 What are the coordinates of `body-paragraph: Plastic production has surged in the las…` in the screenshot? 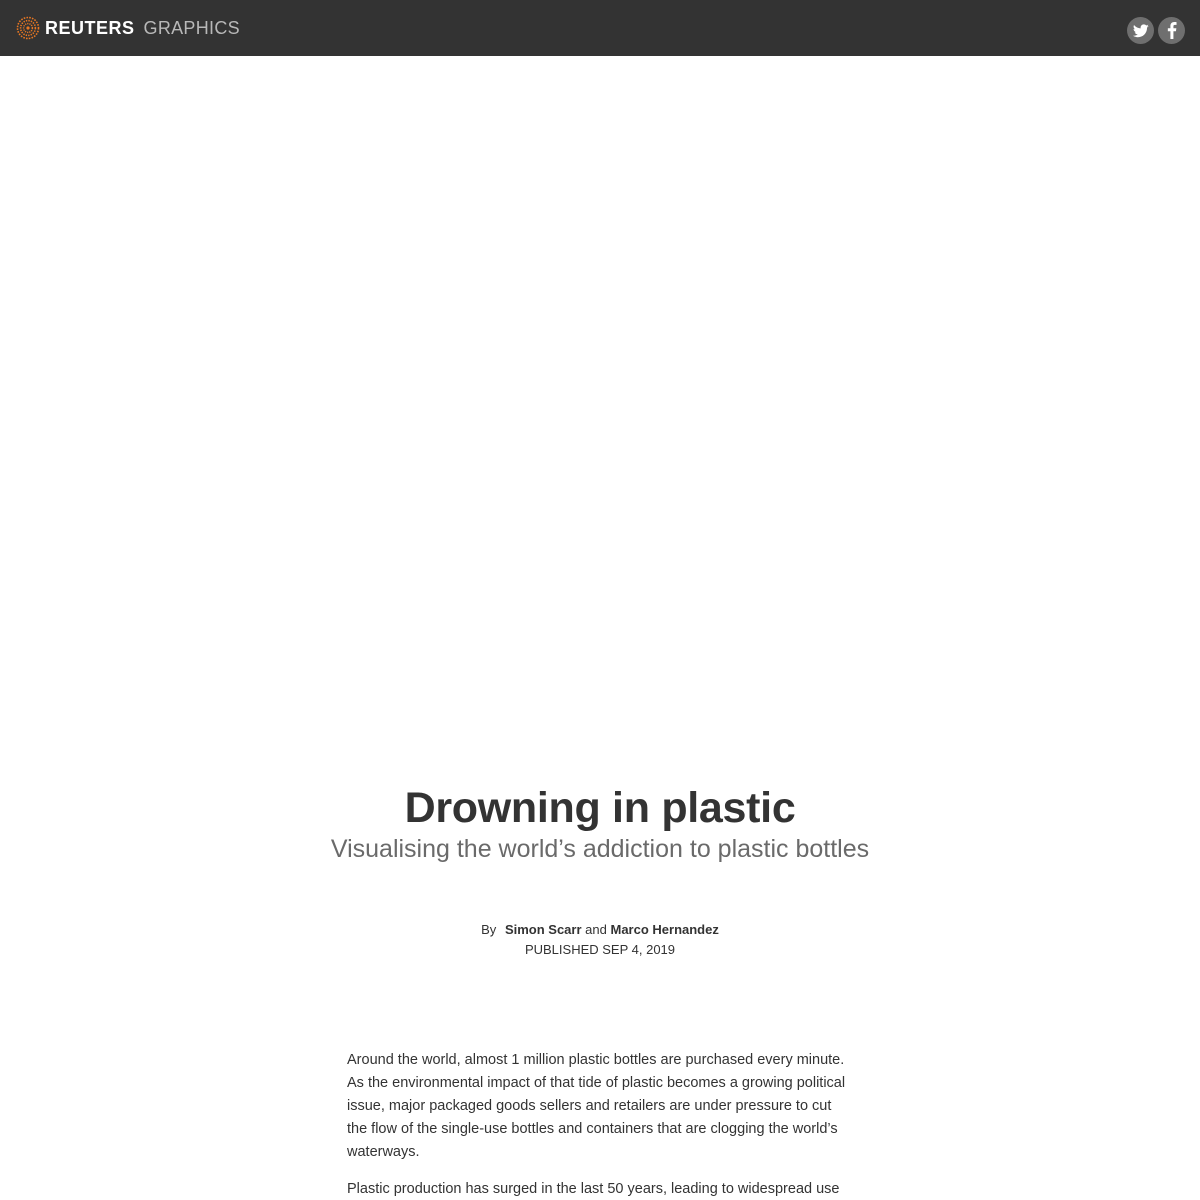 It's located at (593, 1189).